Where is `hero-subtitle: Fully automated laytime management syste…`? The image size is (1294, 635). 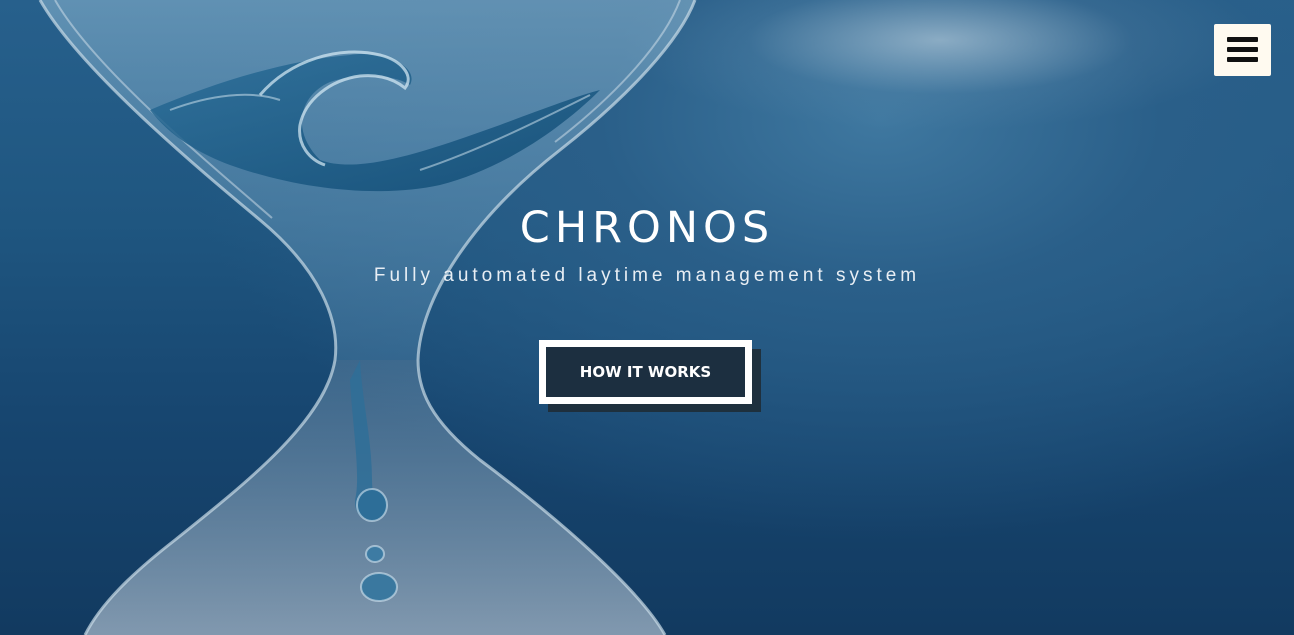 hero-subtitle: Fully automated laytime management syste… is located at coordinates (647, 275).